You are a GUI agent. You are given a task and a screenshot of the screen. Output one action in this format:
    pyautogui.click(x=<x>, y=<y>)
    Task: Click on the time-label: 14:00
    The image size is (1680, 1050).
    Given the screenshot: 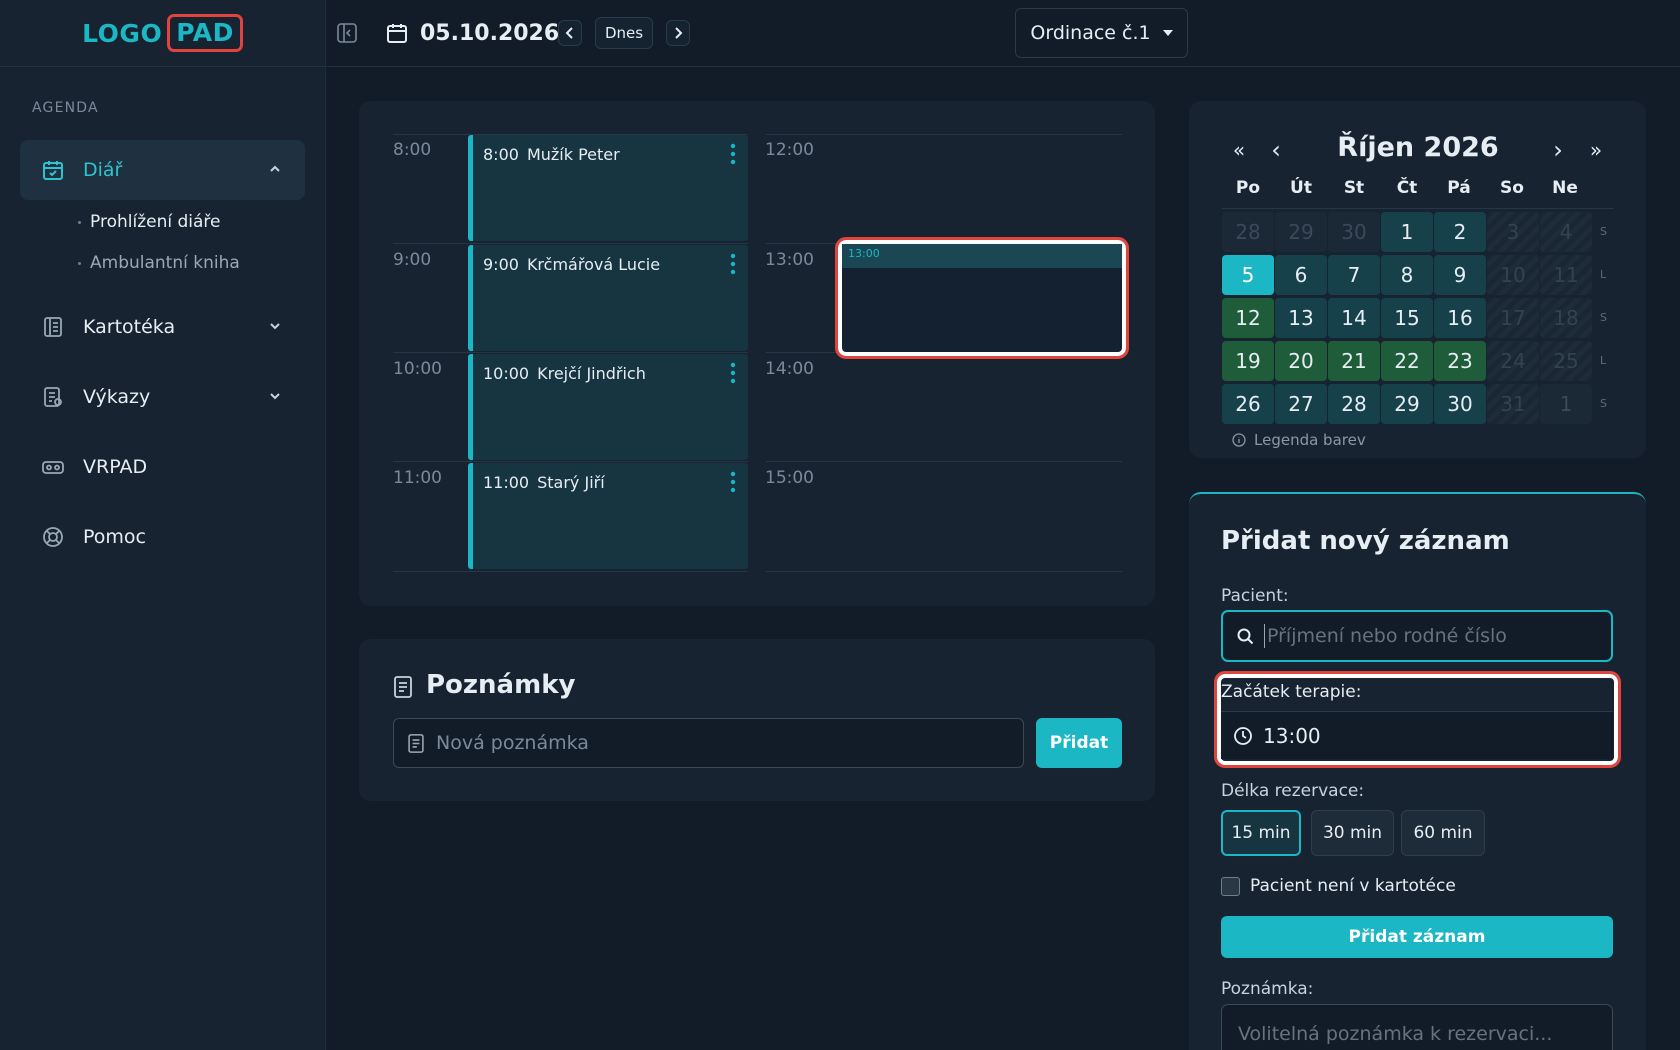 What is the action you would take?
    pyautogui.click(x=789, y=369)
    